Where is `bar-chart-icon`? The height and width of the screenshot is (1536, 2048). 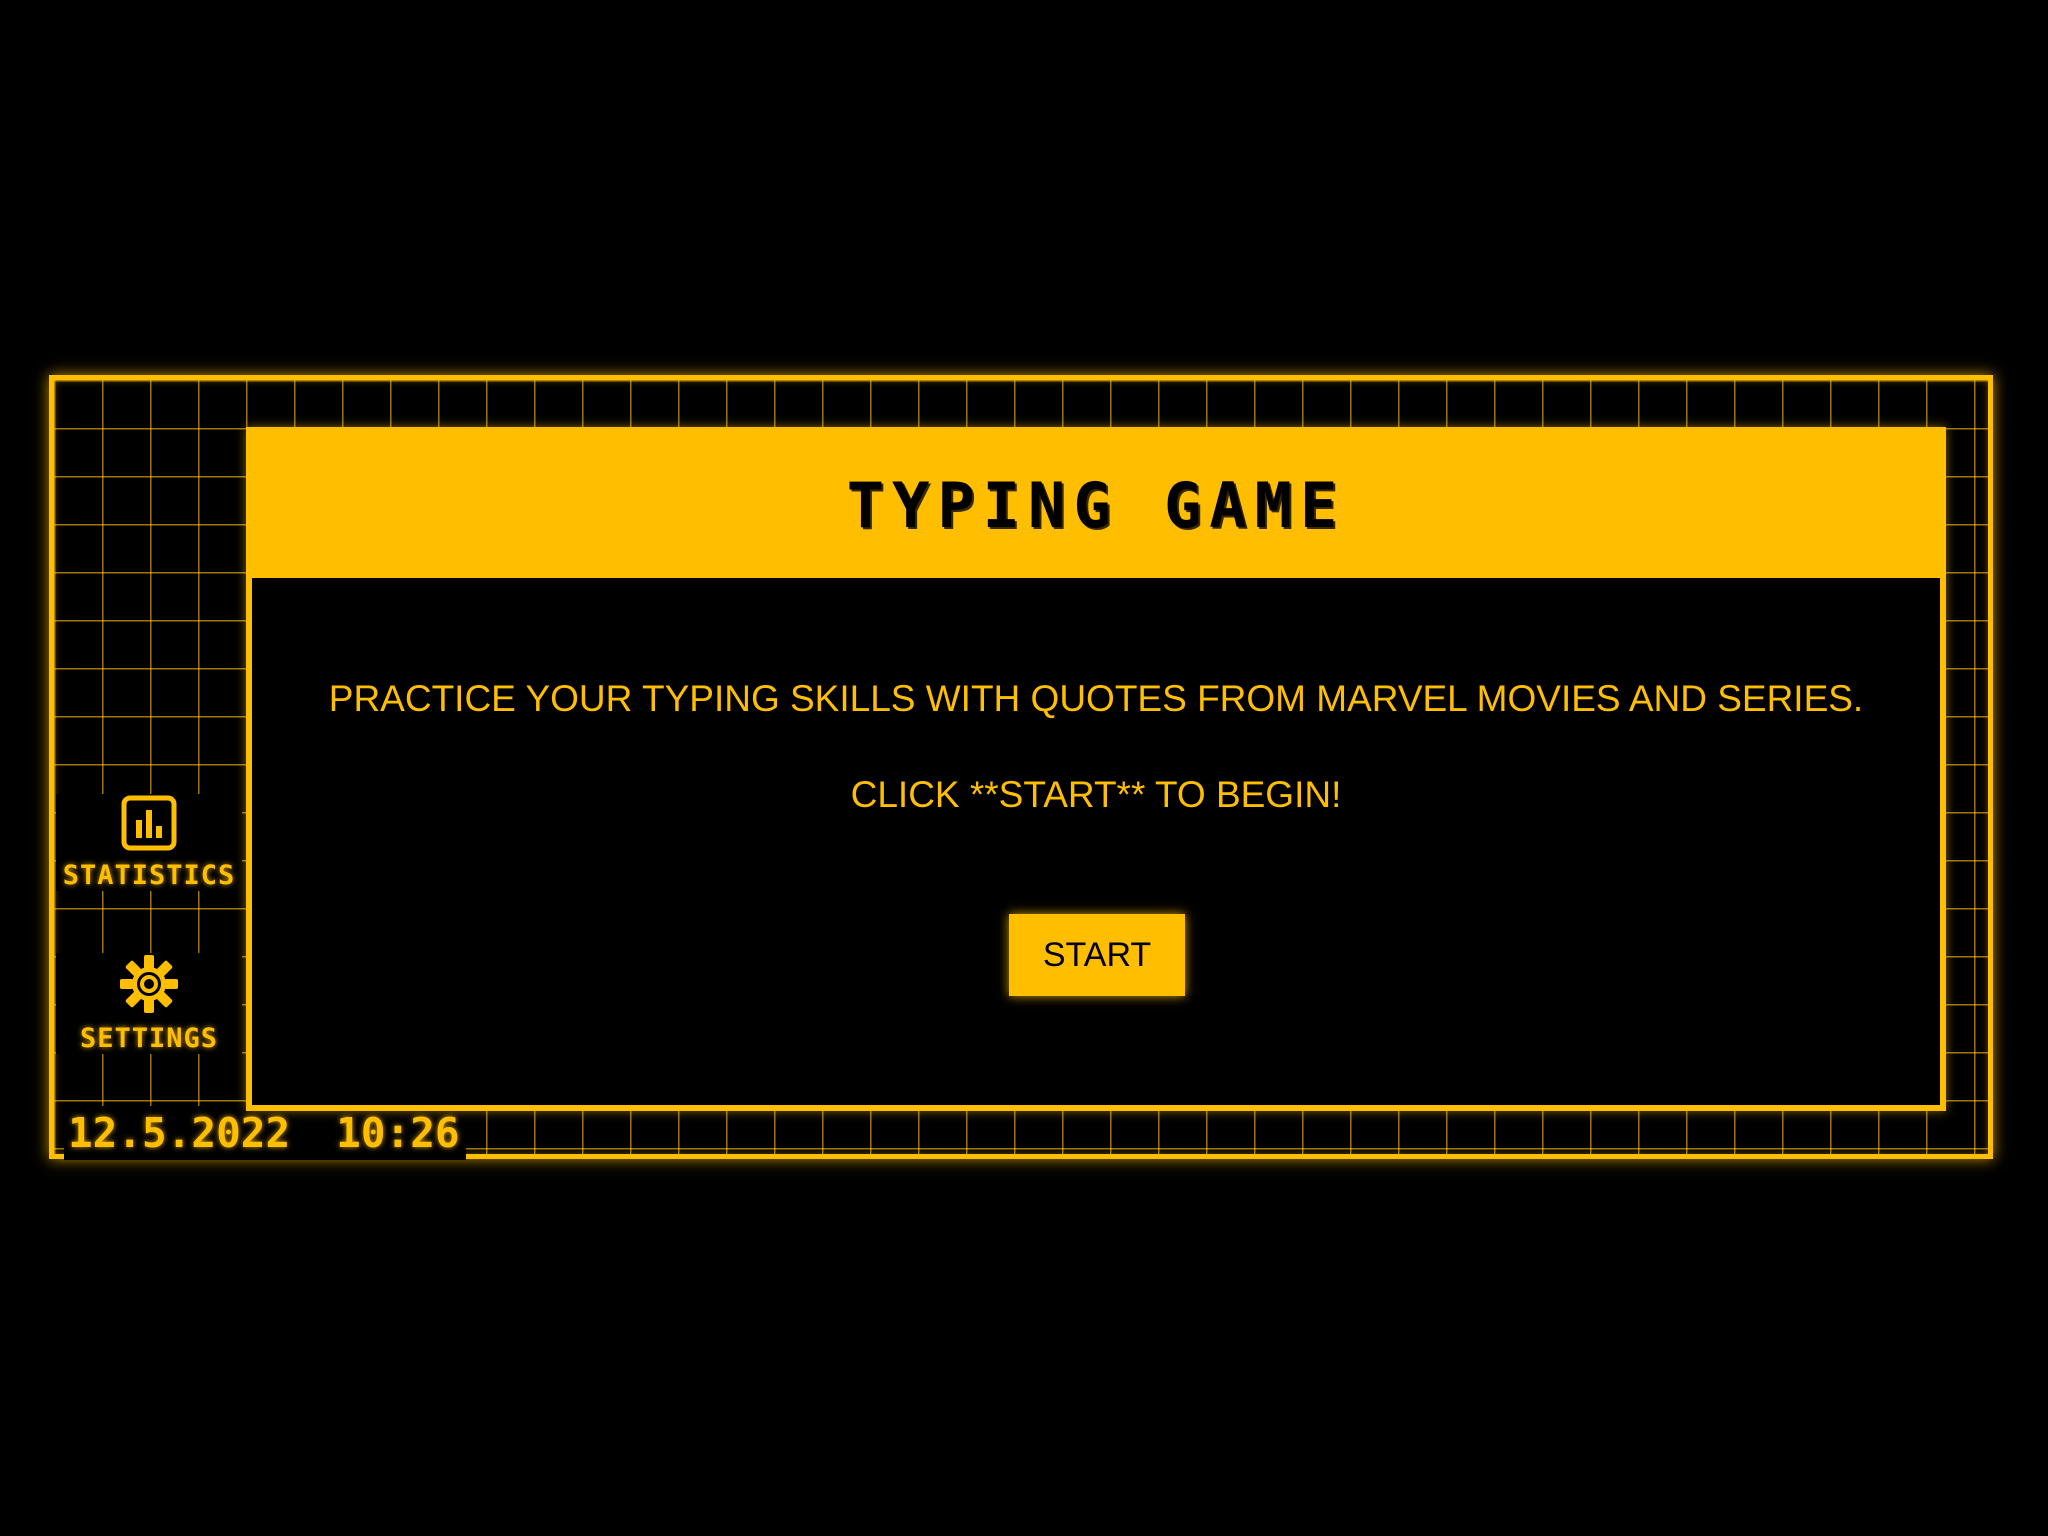 bar-chart-icon is located at coordinates (149, 823).